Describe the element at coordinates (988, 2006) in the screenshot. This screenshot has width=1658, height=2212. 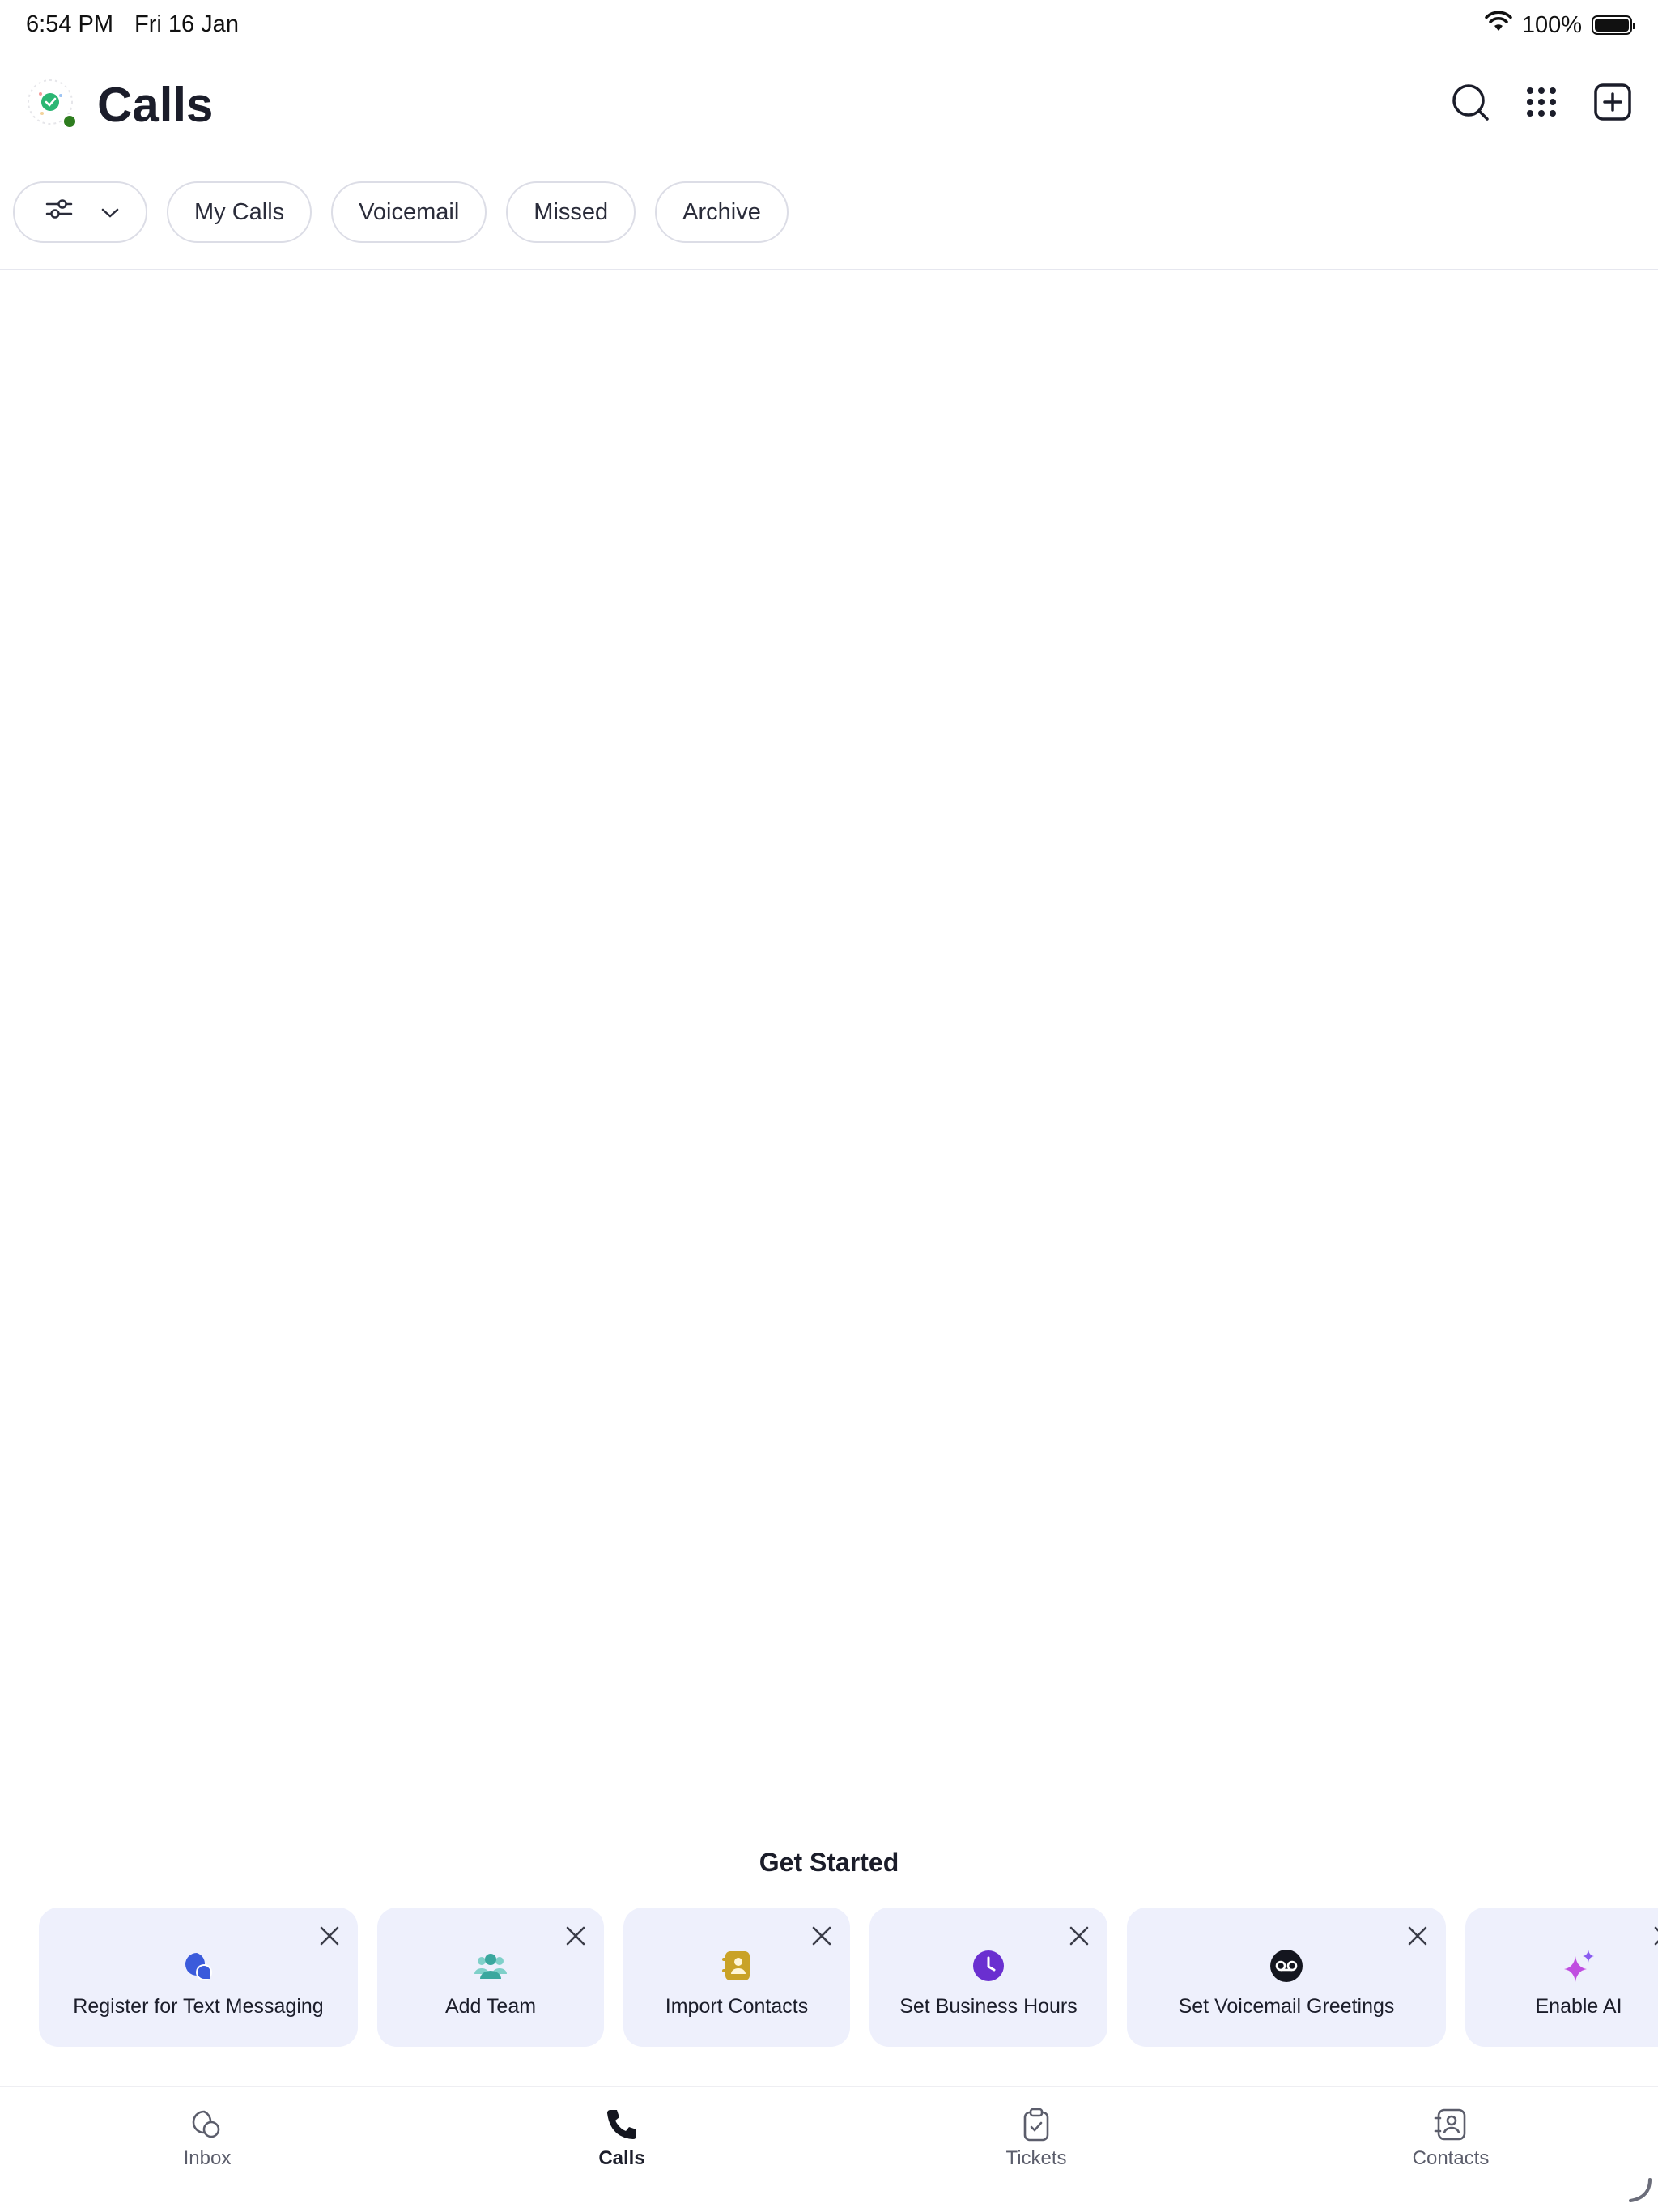
I see `card-label: Set Business Hours` at that location.